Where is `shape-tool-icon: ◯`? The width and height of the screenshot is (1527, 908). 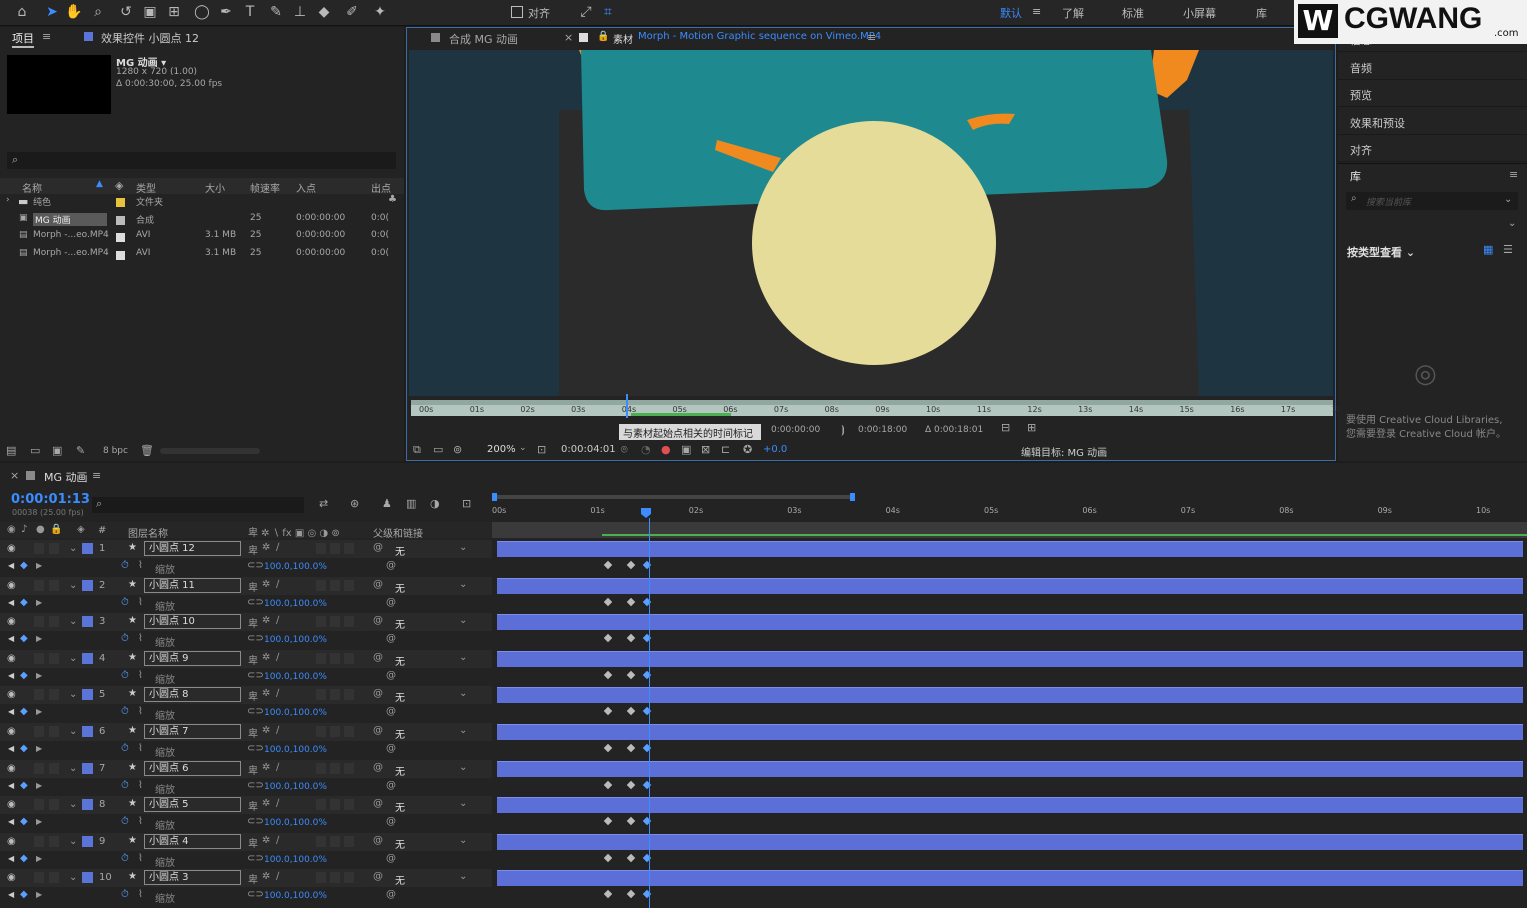 shape-tool-icon: ◯ is located at coordinates (202, 12).